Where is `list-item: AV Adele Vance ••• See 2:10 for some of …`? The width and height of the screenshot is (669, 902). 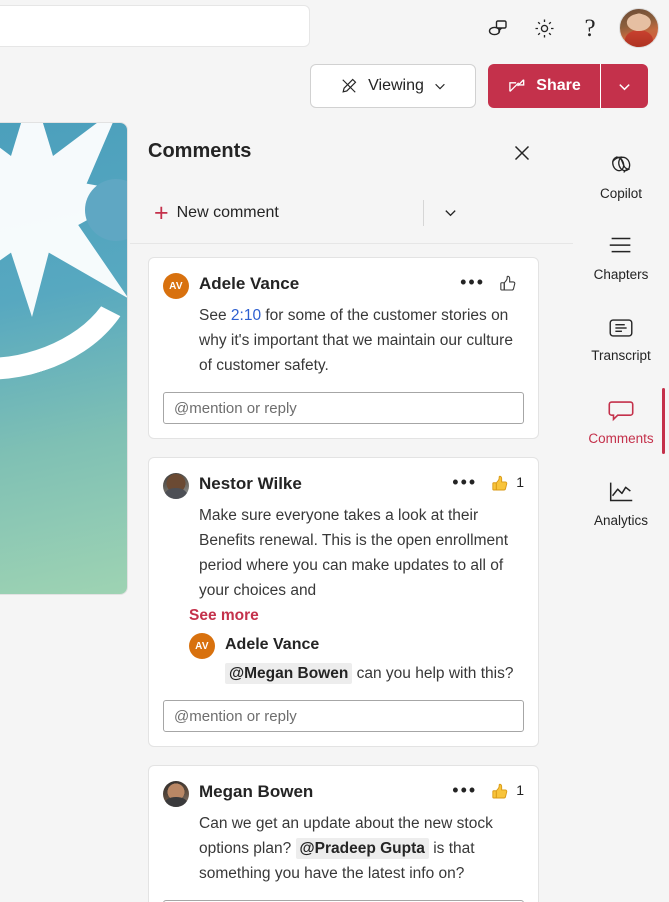 list-item: AV Adele Vance ••• See 2:10 for some of … is located at coordinates (343, 348).